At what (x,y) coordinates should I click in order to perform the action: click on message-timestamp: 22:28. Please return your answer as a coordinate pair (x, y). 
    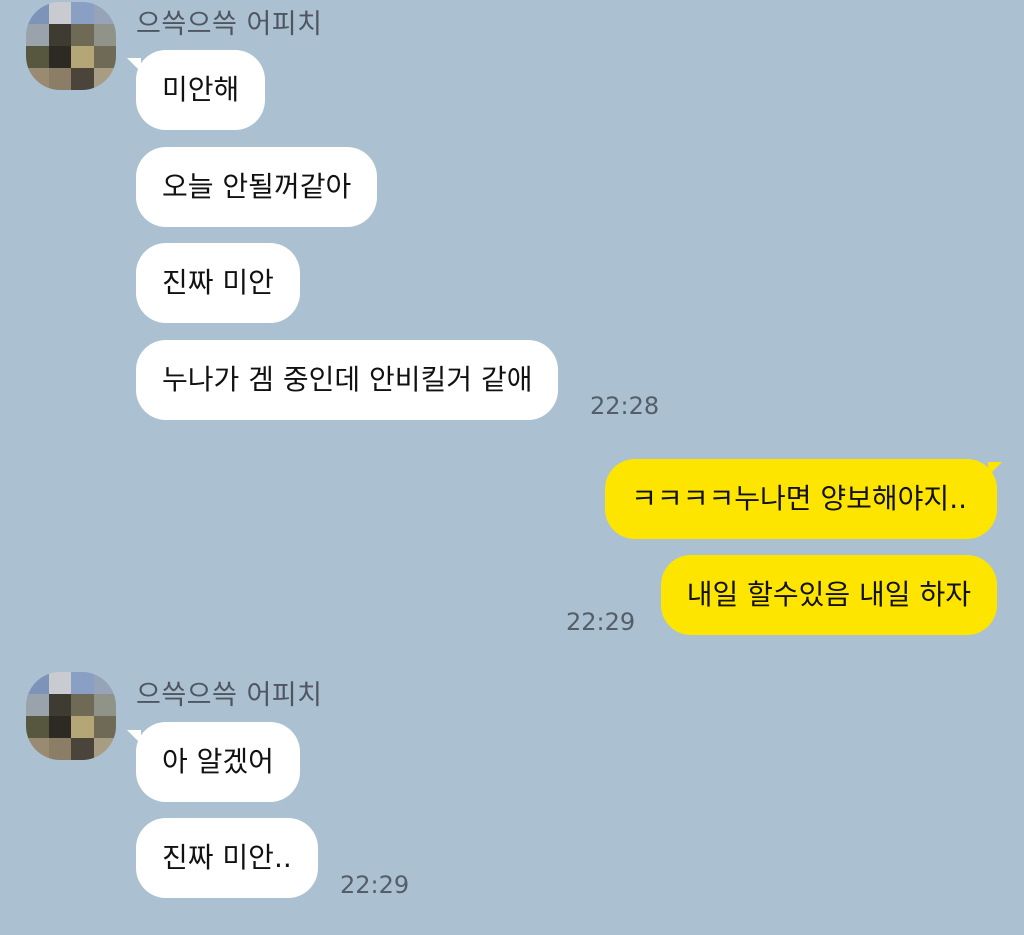
    Looking at the image, I should click on (625, 406).